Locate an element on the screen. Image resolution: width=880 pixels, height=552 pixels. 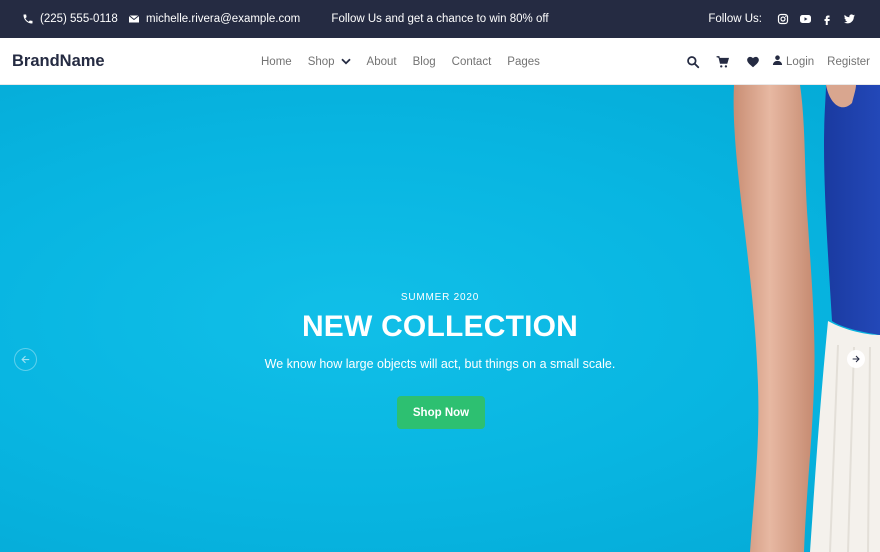
login-label: Login is located at coordinates (800, 61).